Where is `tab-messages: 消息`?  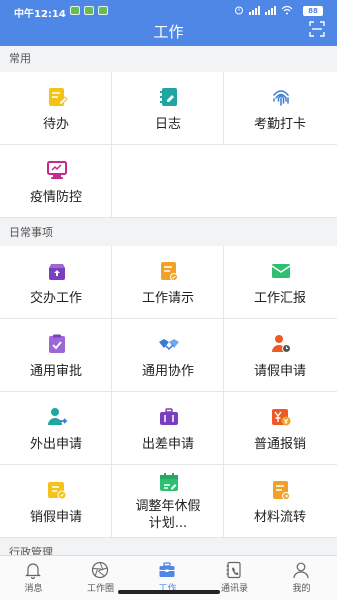
tab-messages: 消息 is located at coordinates (33, 578).